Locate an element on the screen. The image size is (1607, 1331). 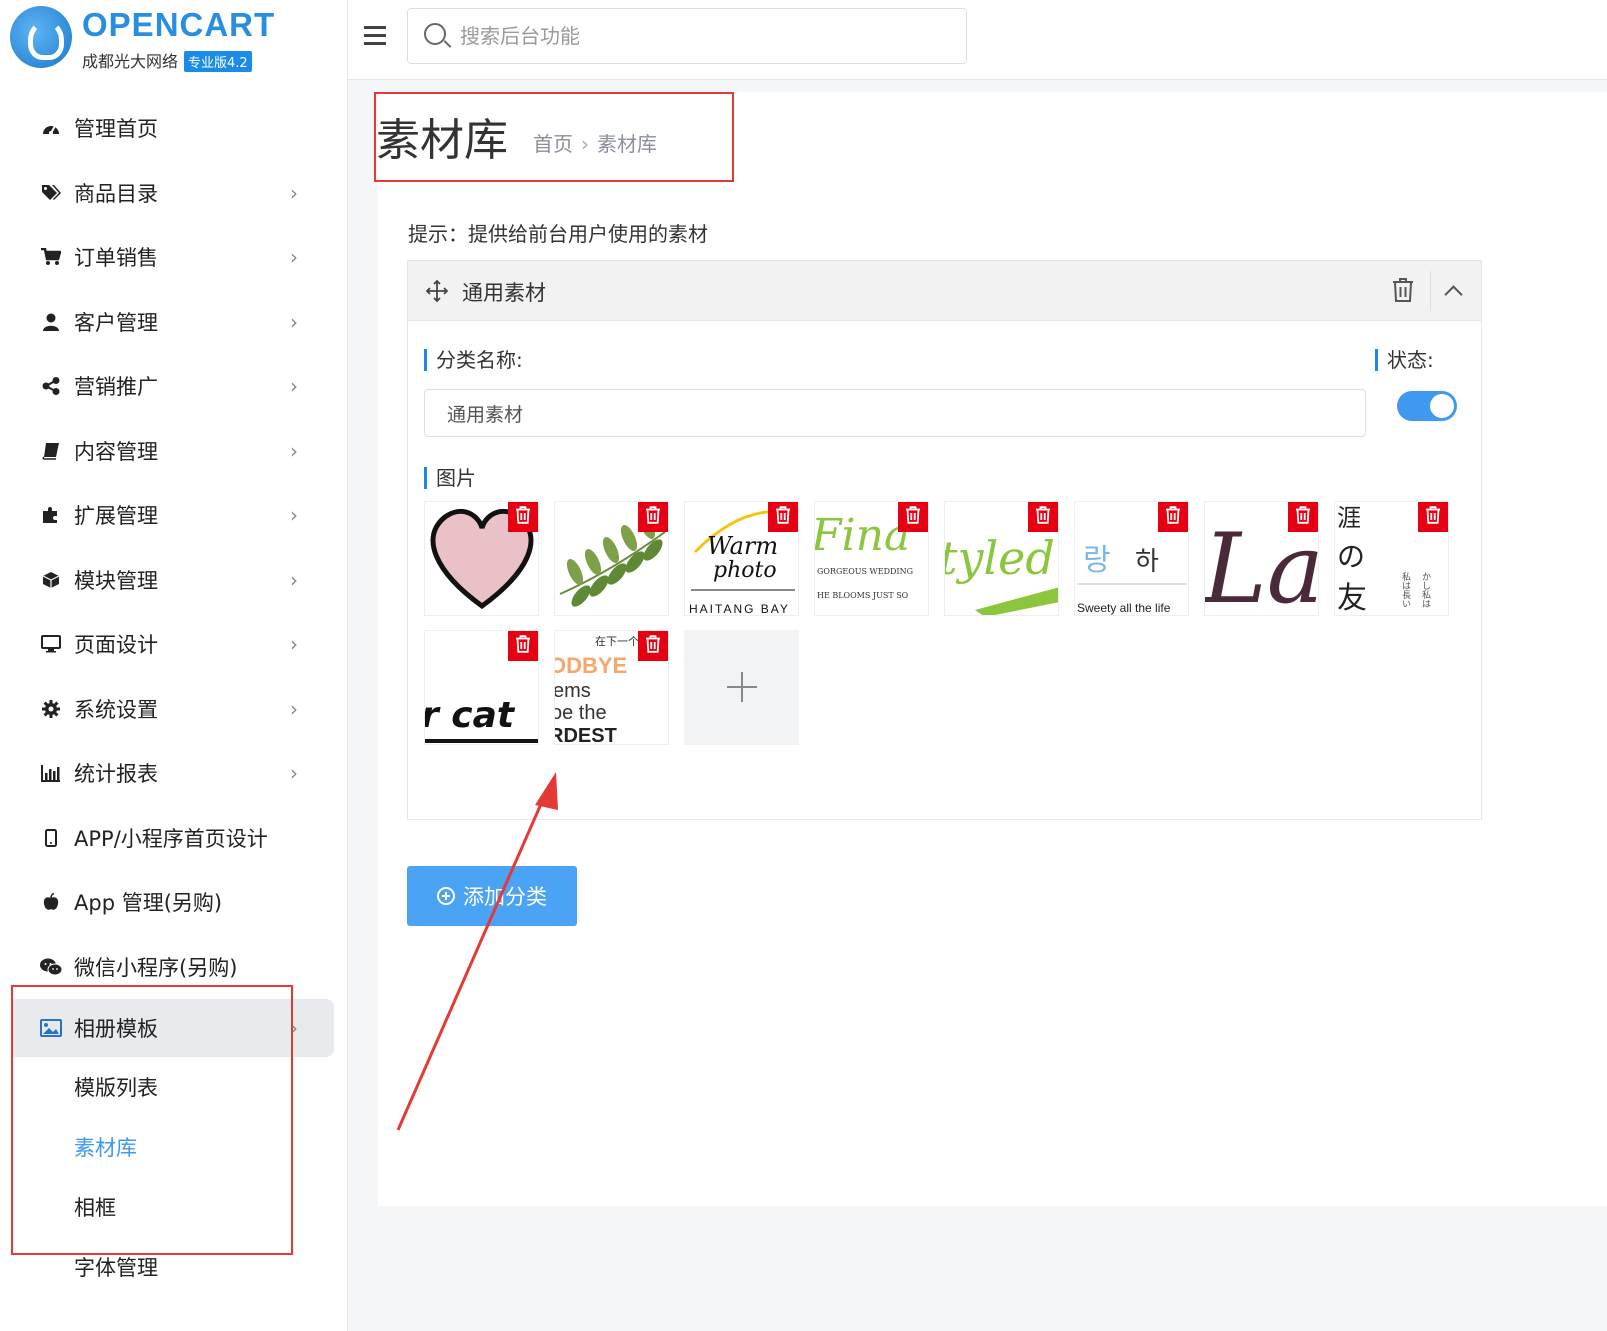
category-card-title: 通用素材 is located at coordinates (504, 293).